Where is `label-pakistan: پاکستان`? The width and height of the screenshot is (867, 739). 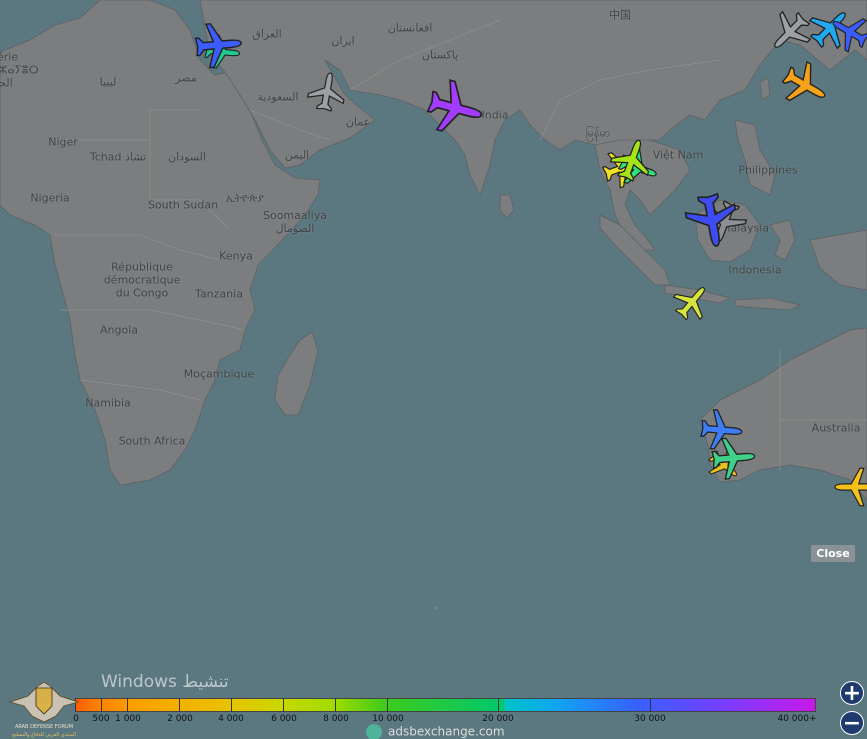 label-pakistan: پاکستان is located at coordinates (440, 55).